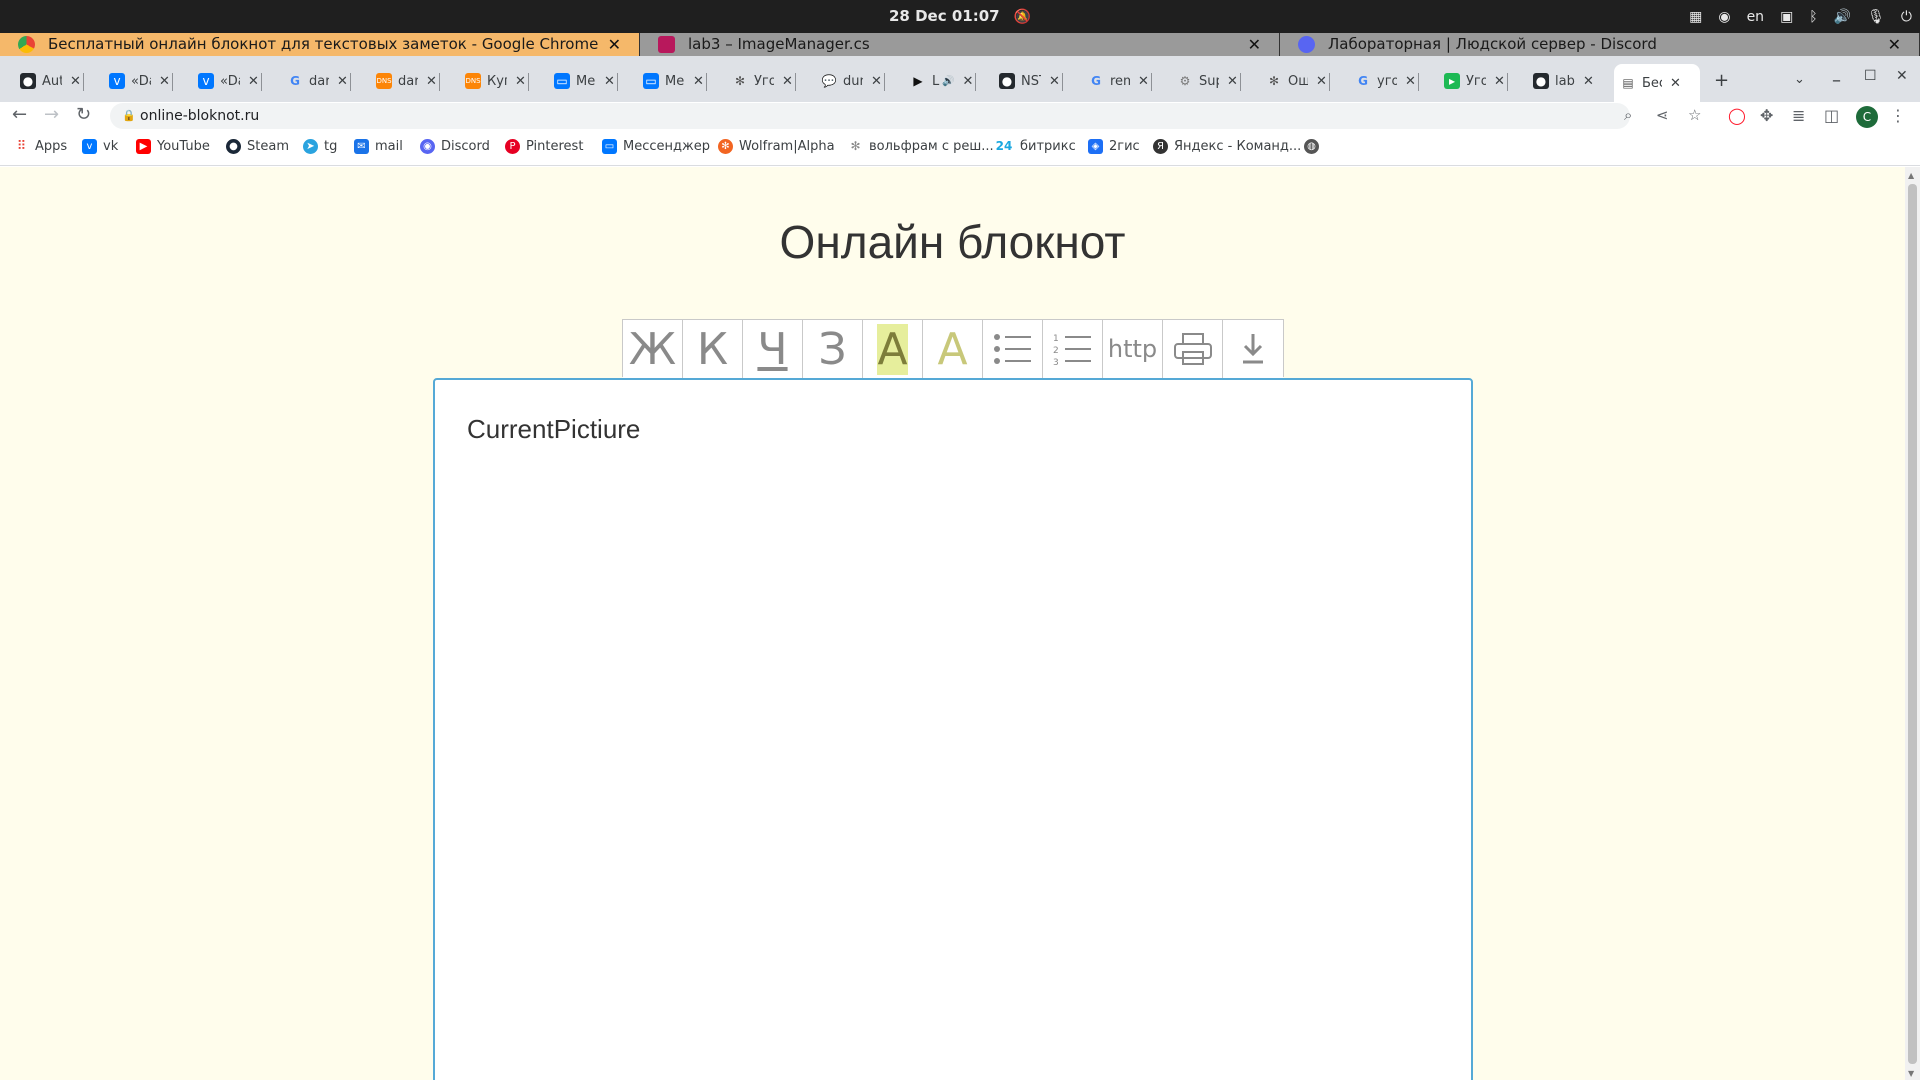 The image size is (1920, 1080). I want to click on side-panel-icon: ◫, so click(1831, 115).